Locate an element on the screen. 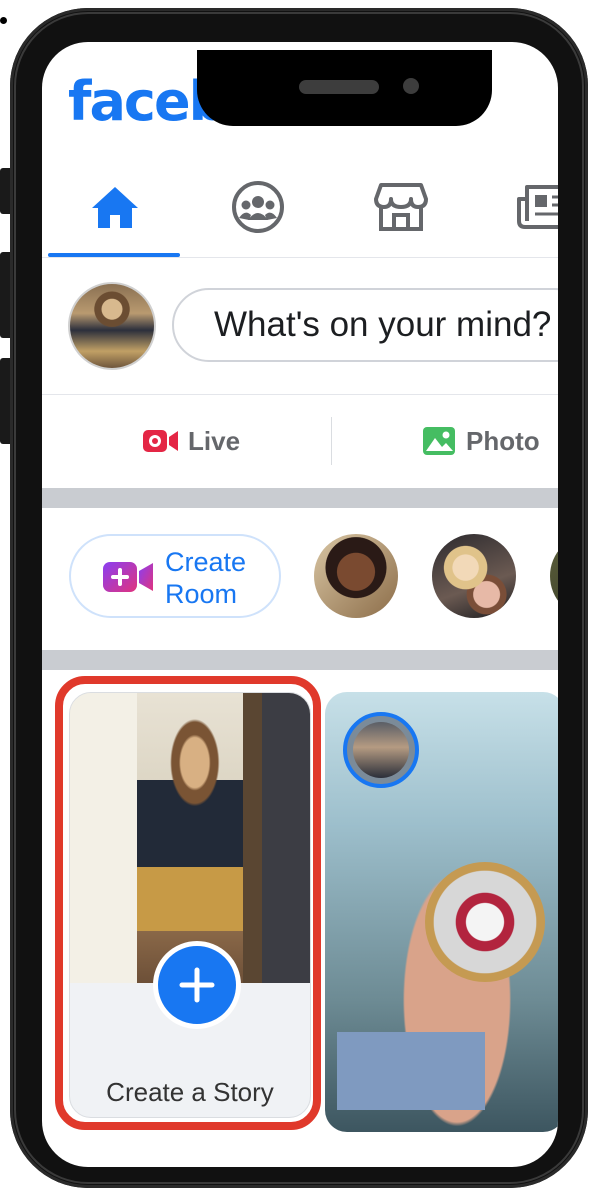 The height and width of the screenshot is (1190, 592). active-tab-indicator is located at coordinates (114, 255).